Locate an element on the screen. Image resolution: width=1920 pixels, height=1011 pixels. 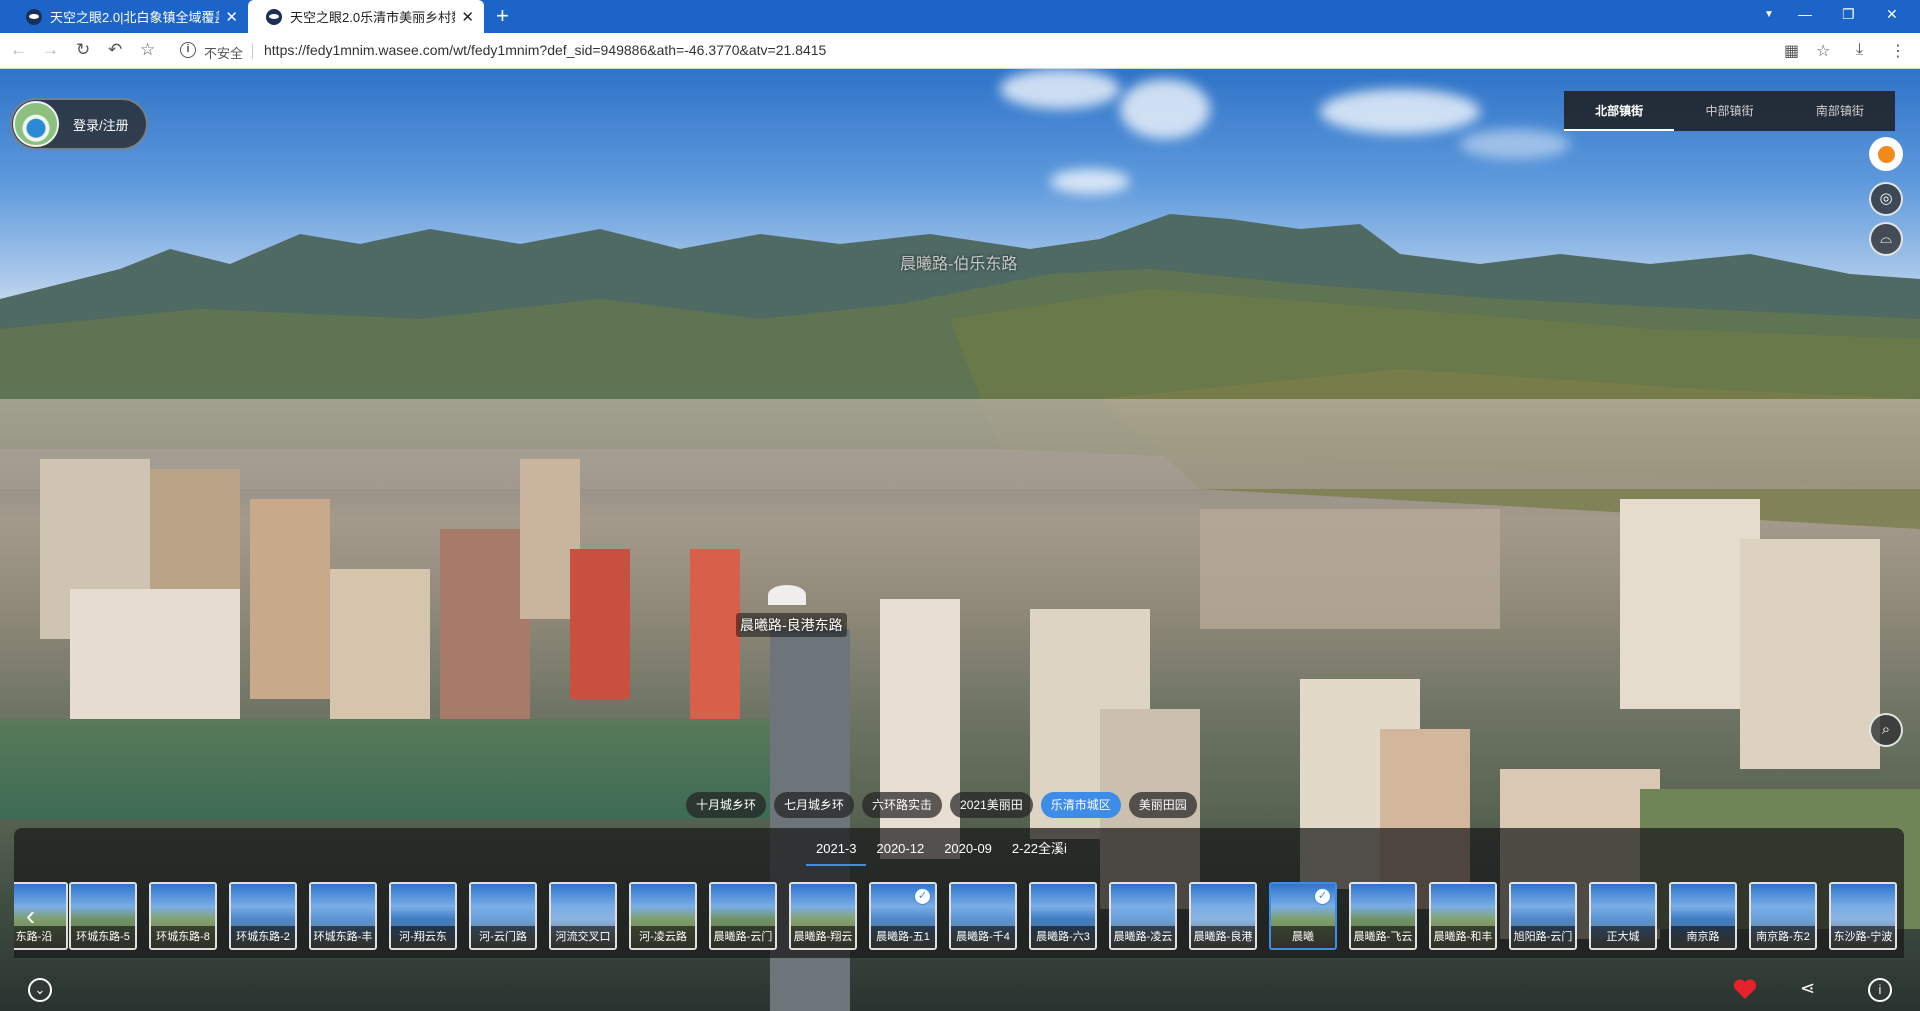
tab-favicon-icon is located at coordinates (274, 16).